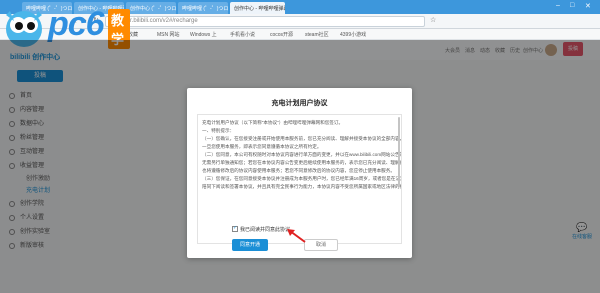  Describe the element at coordinates (265, 230) in the screenshot. I see `agree-label: 我已阅读并同意此协议` at that location.